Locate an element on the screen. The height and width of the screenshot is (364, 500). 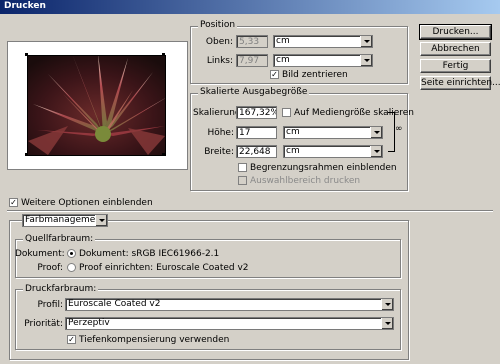
source-space-title: Quellfarbraum: is located at coordinates (59, 239).